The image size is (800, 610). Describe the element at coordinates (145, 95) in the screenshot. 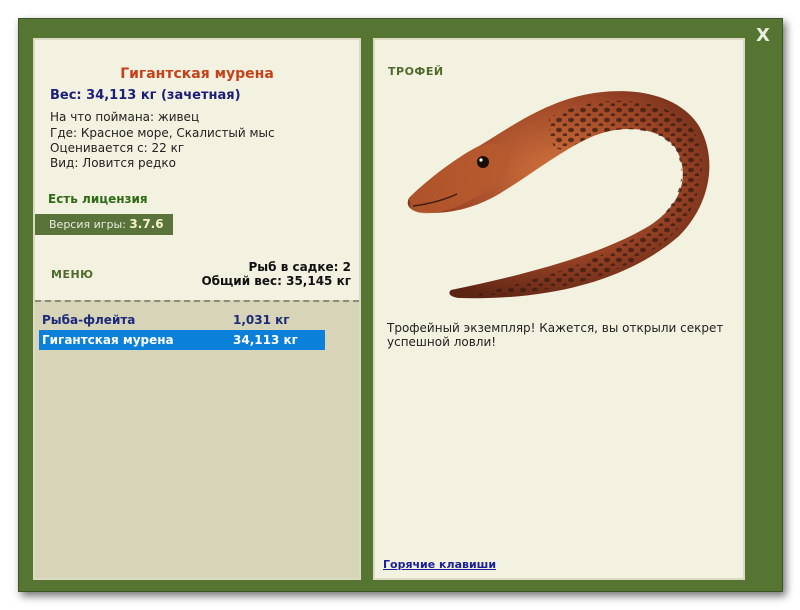

I see `fish-weight: Вес: 34,113 кг (зачетная)` at that location.